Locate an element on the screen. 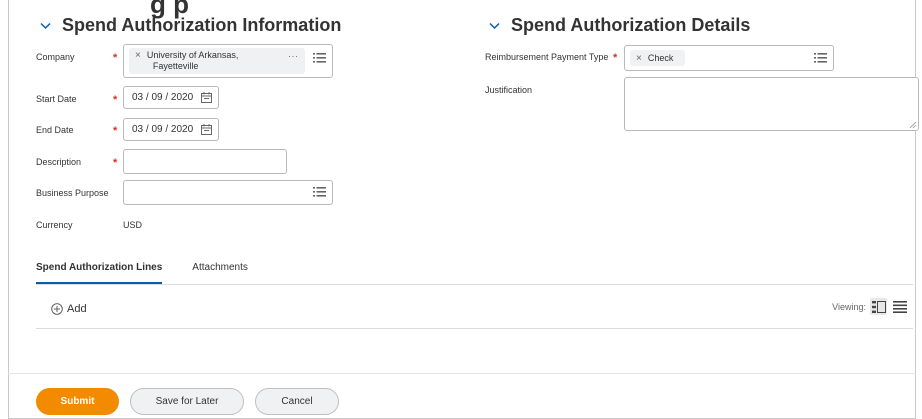  start-date-value: 03 / 09 / 2020 is located at coordinates (163, 97).